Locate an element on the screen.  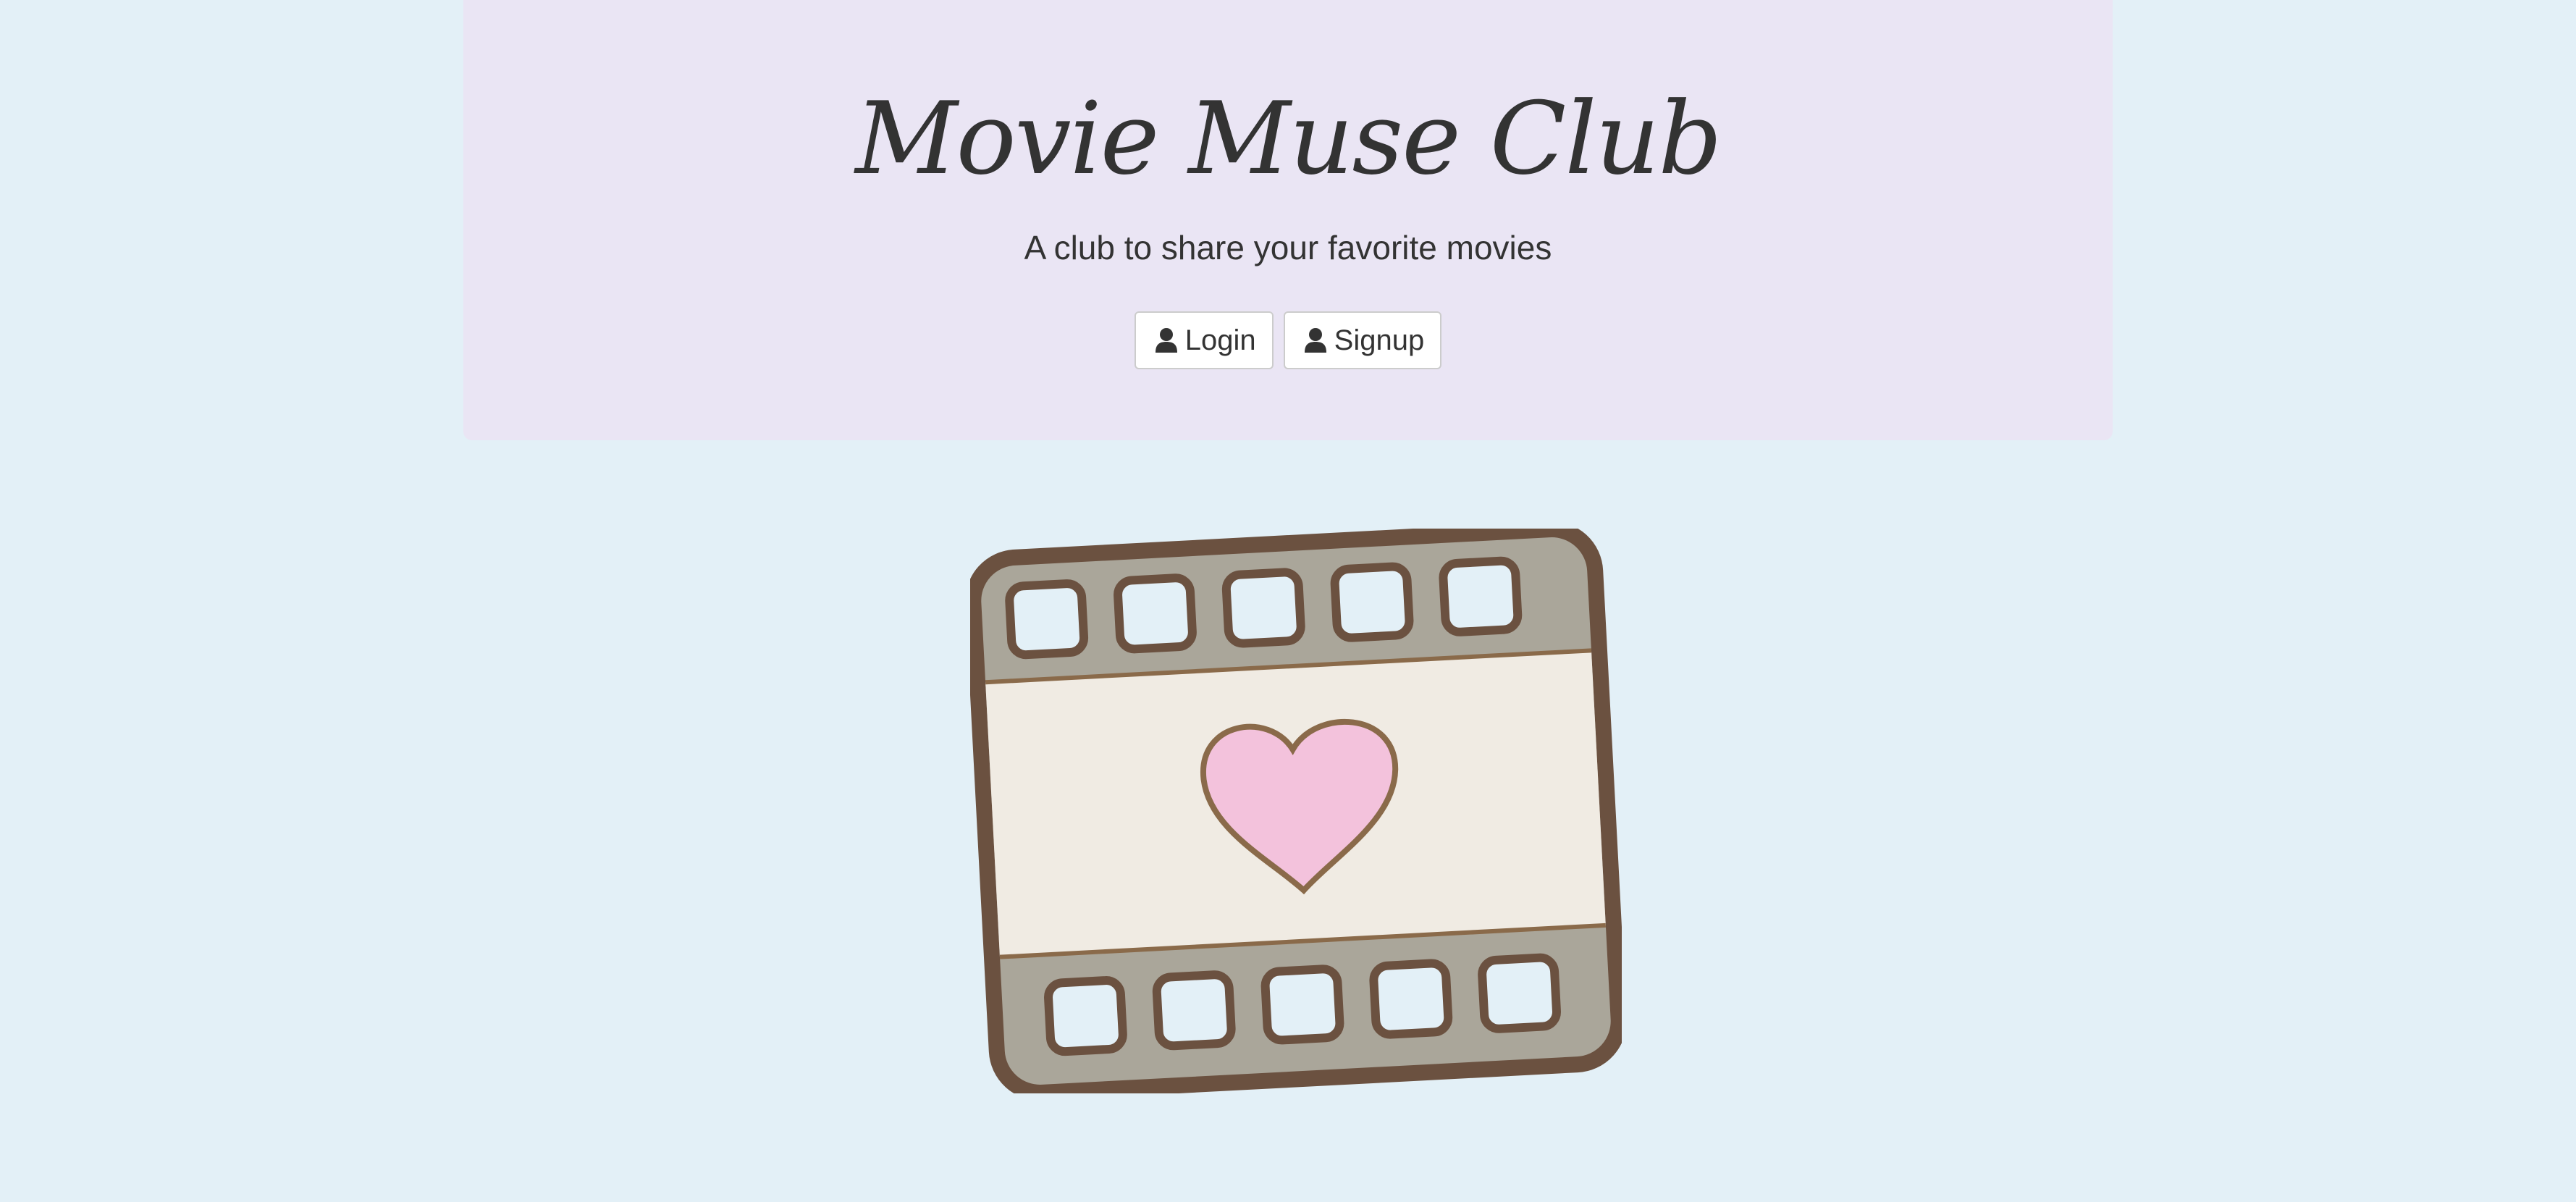
login-button: Login is located at coordinates (1204, 340).